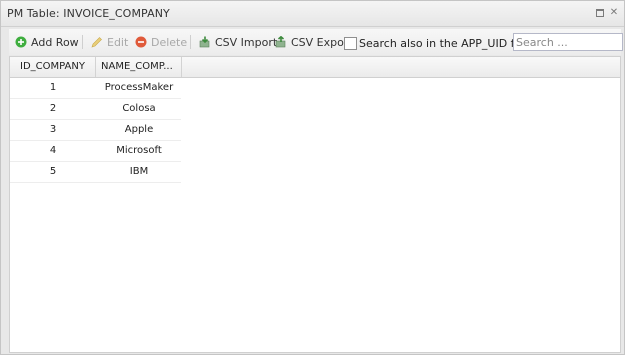 The image size is (625, 355). I want to click on csv-import-icon, so click(204, 42).